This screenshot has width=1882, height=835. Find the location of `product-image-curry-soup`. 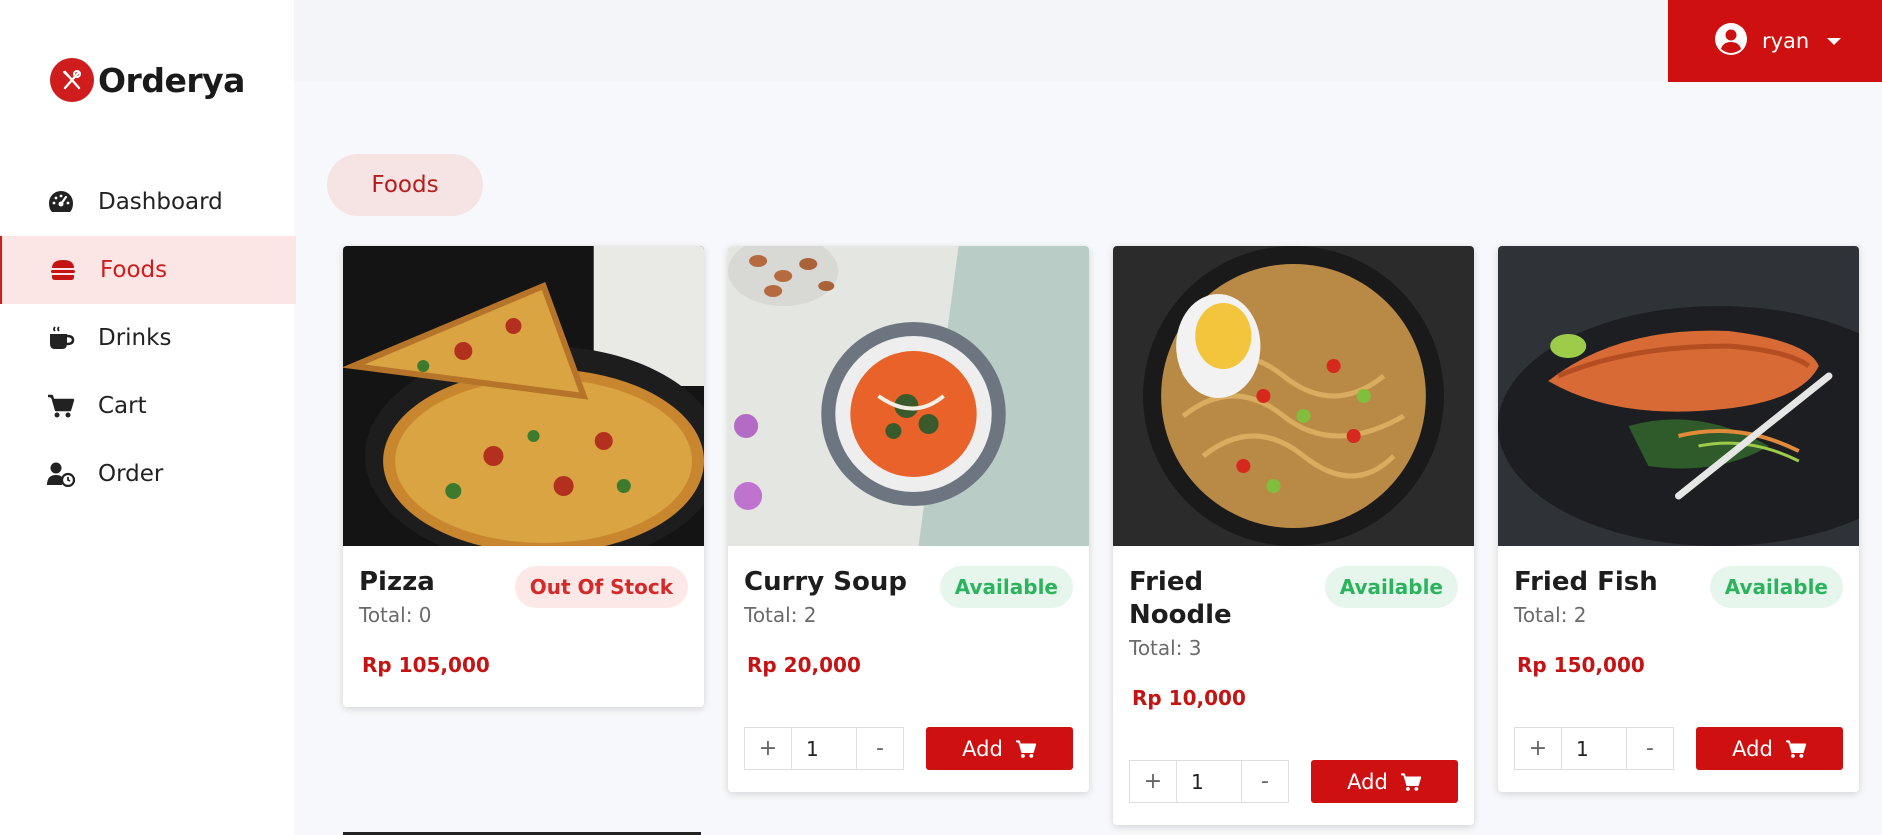

product-image-curry-soup is located at coordinates (908, 396).